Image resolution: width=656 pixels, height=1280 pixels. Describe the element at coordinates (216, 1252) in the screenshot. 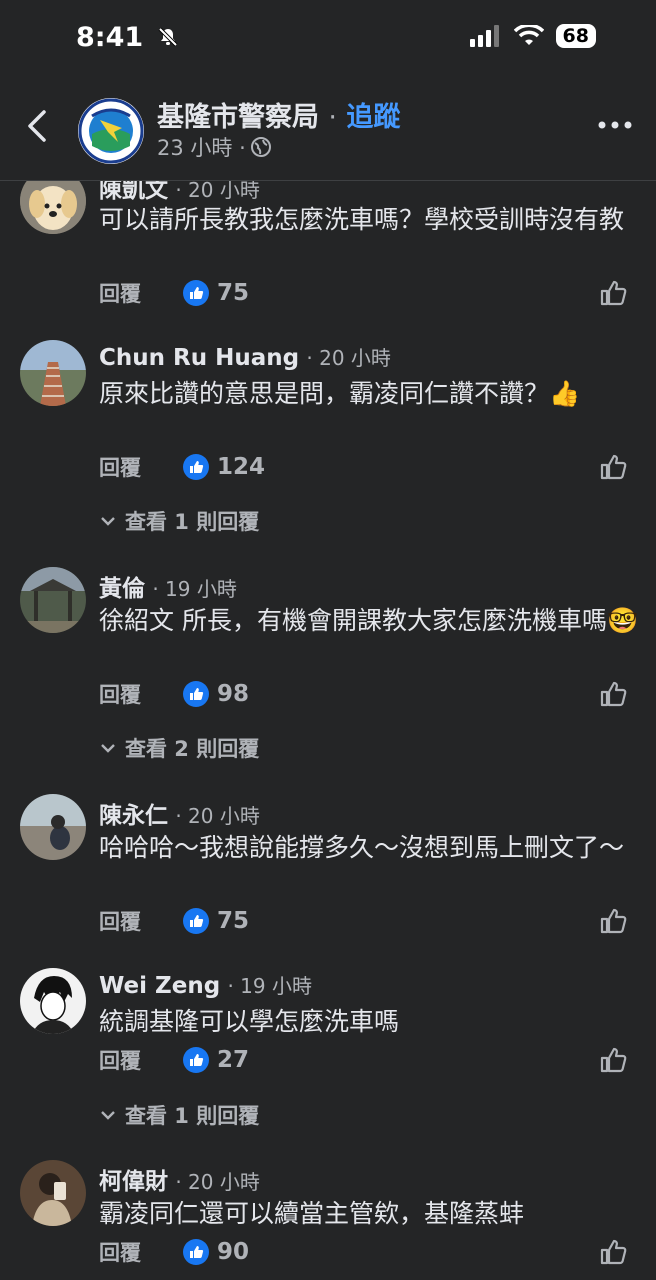

I see `like-count: 90` at that location.